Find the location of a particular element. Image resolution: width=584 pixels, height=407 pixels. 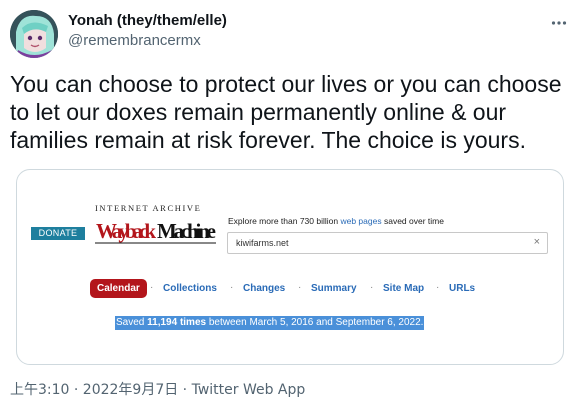

internet-archive-label: INTERNET ARCHIVE is located at coordinates (148, 208).